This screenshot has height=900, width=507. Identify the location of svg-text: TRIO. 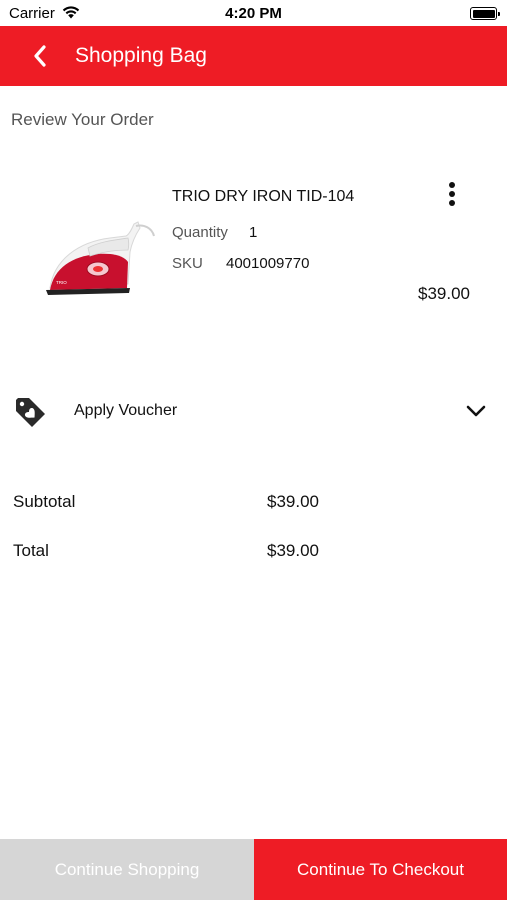
(61, 282).